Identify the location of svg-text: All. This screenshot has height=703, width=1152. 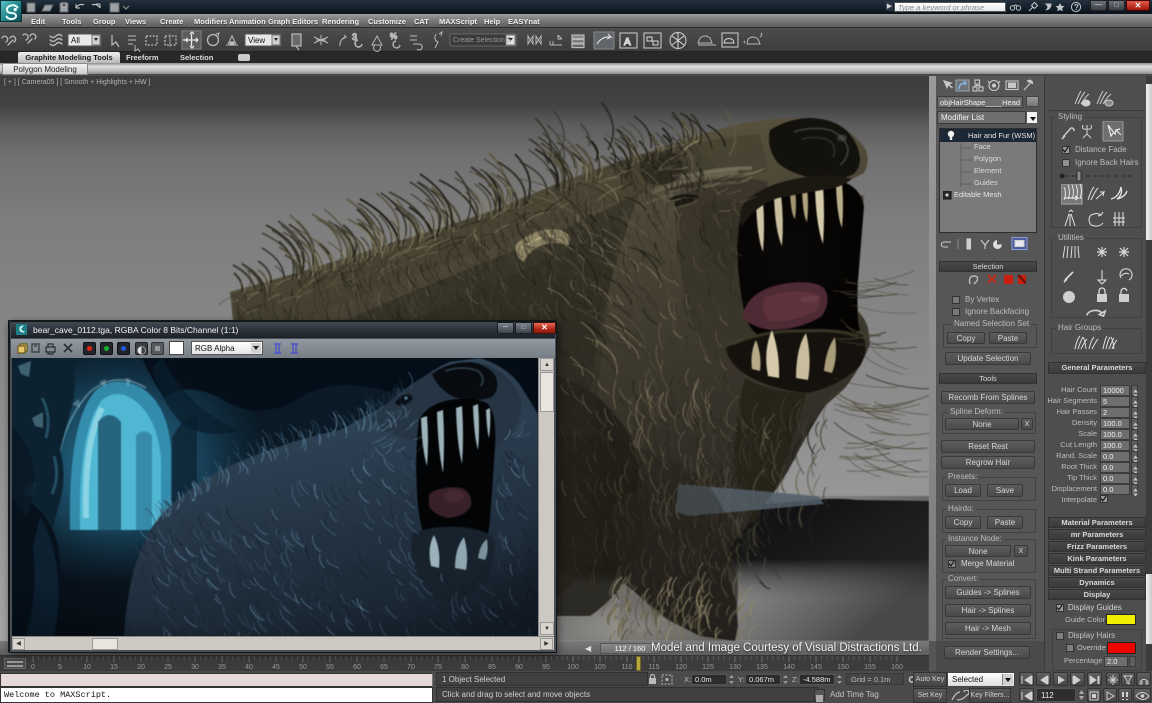
(75, 40).